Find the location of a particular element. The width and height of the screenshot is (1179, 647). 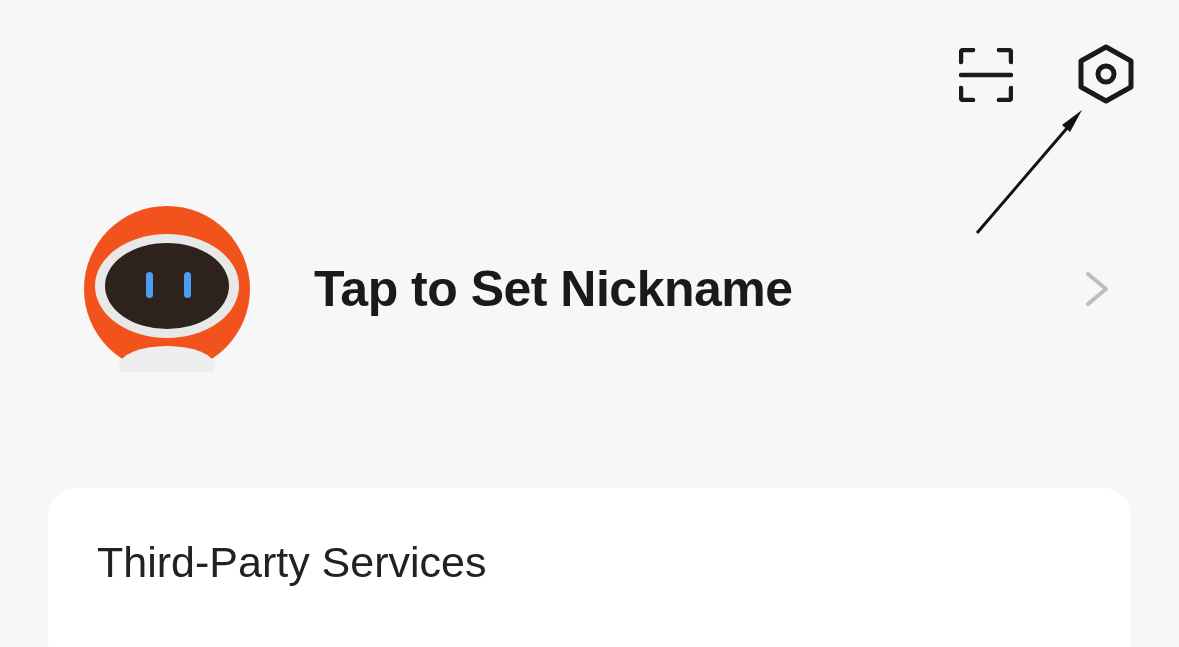

robot-avatar is located at coordinates (167, 289).